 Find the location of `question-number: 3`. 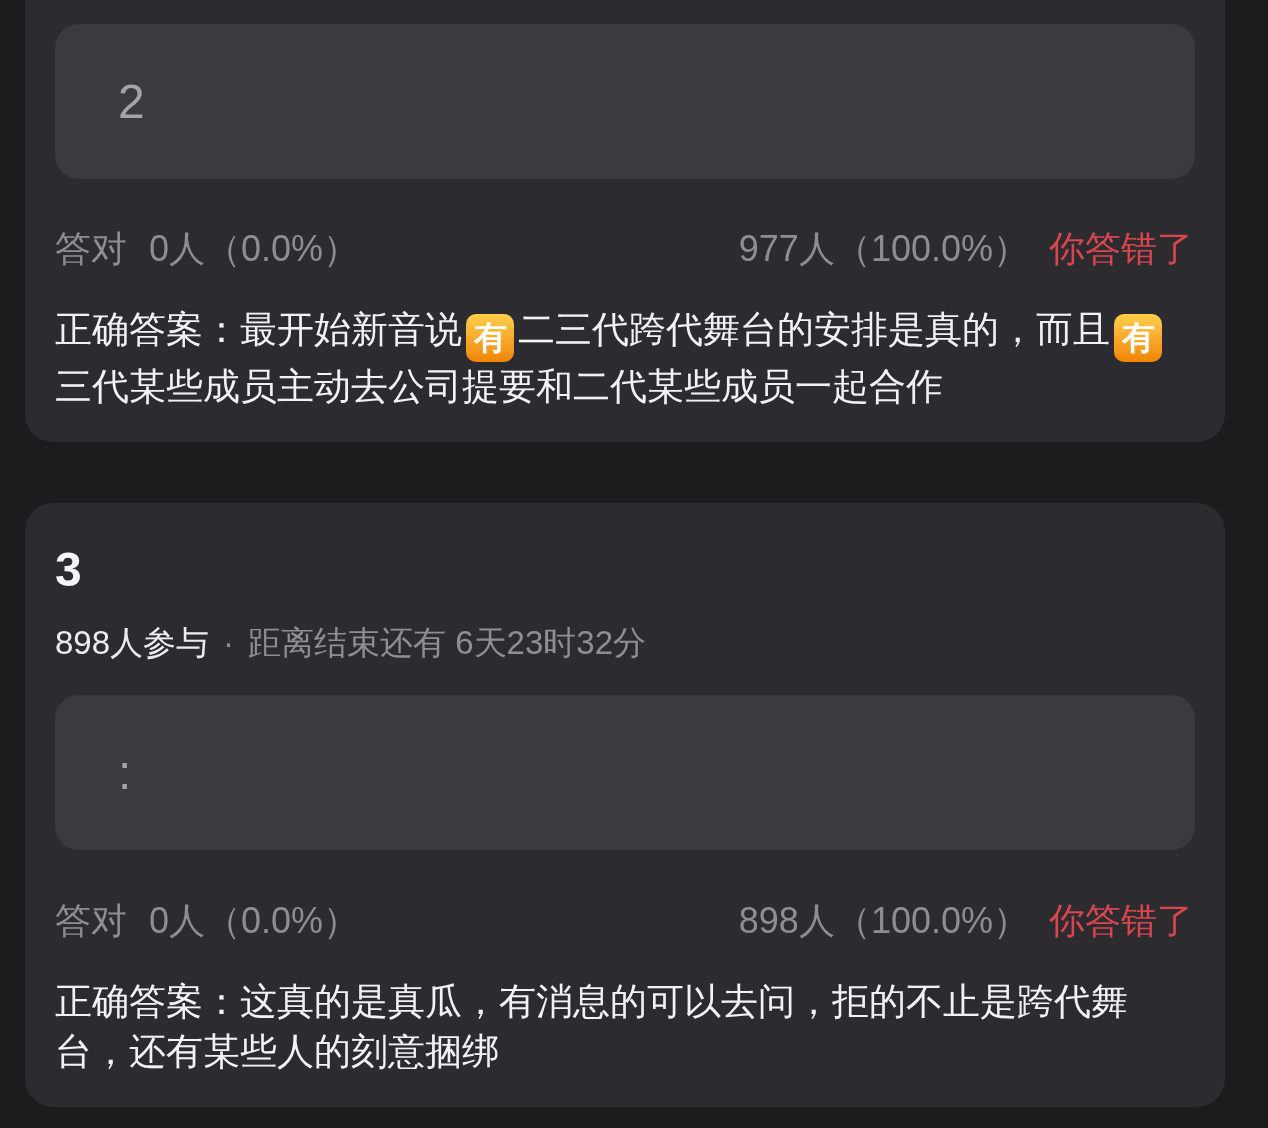

question-number: 3 is located at coordinates (68, 570).